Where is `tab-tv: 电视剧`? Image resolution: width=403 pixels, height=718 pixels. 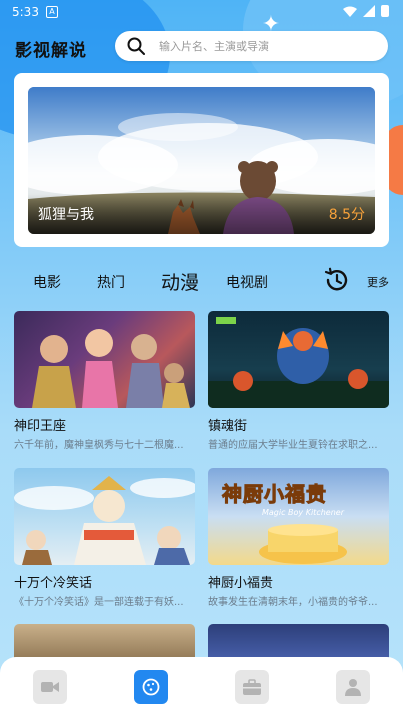
tab-tv: 电视剧 is located at coordinates (247, 282).